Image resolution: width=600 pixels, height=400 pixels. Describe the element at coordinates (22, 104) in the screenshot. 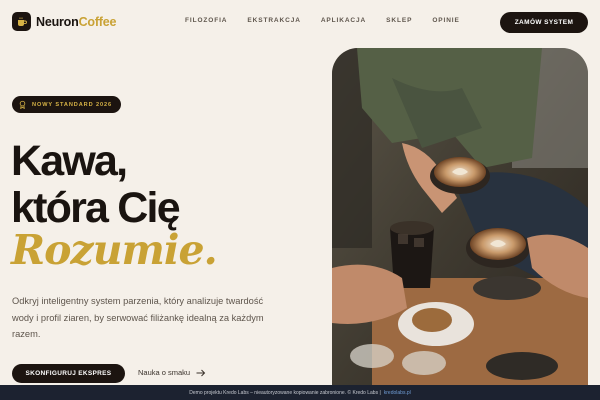

I see `award-icon` at that location.